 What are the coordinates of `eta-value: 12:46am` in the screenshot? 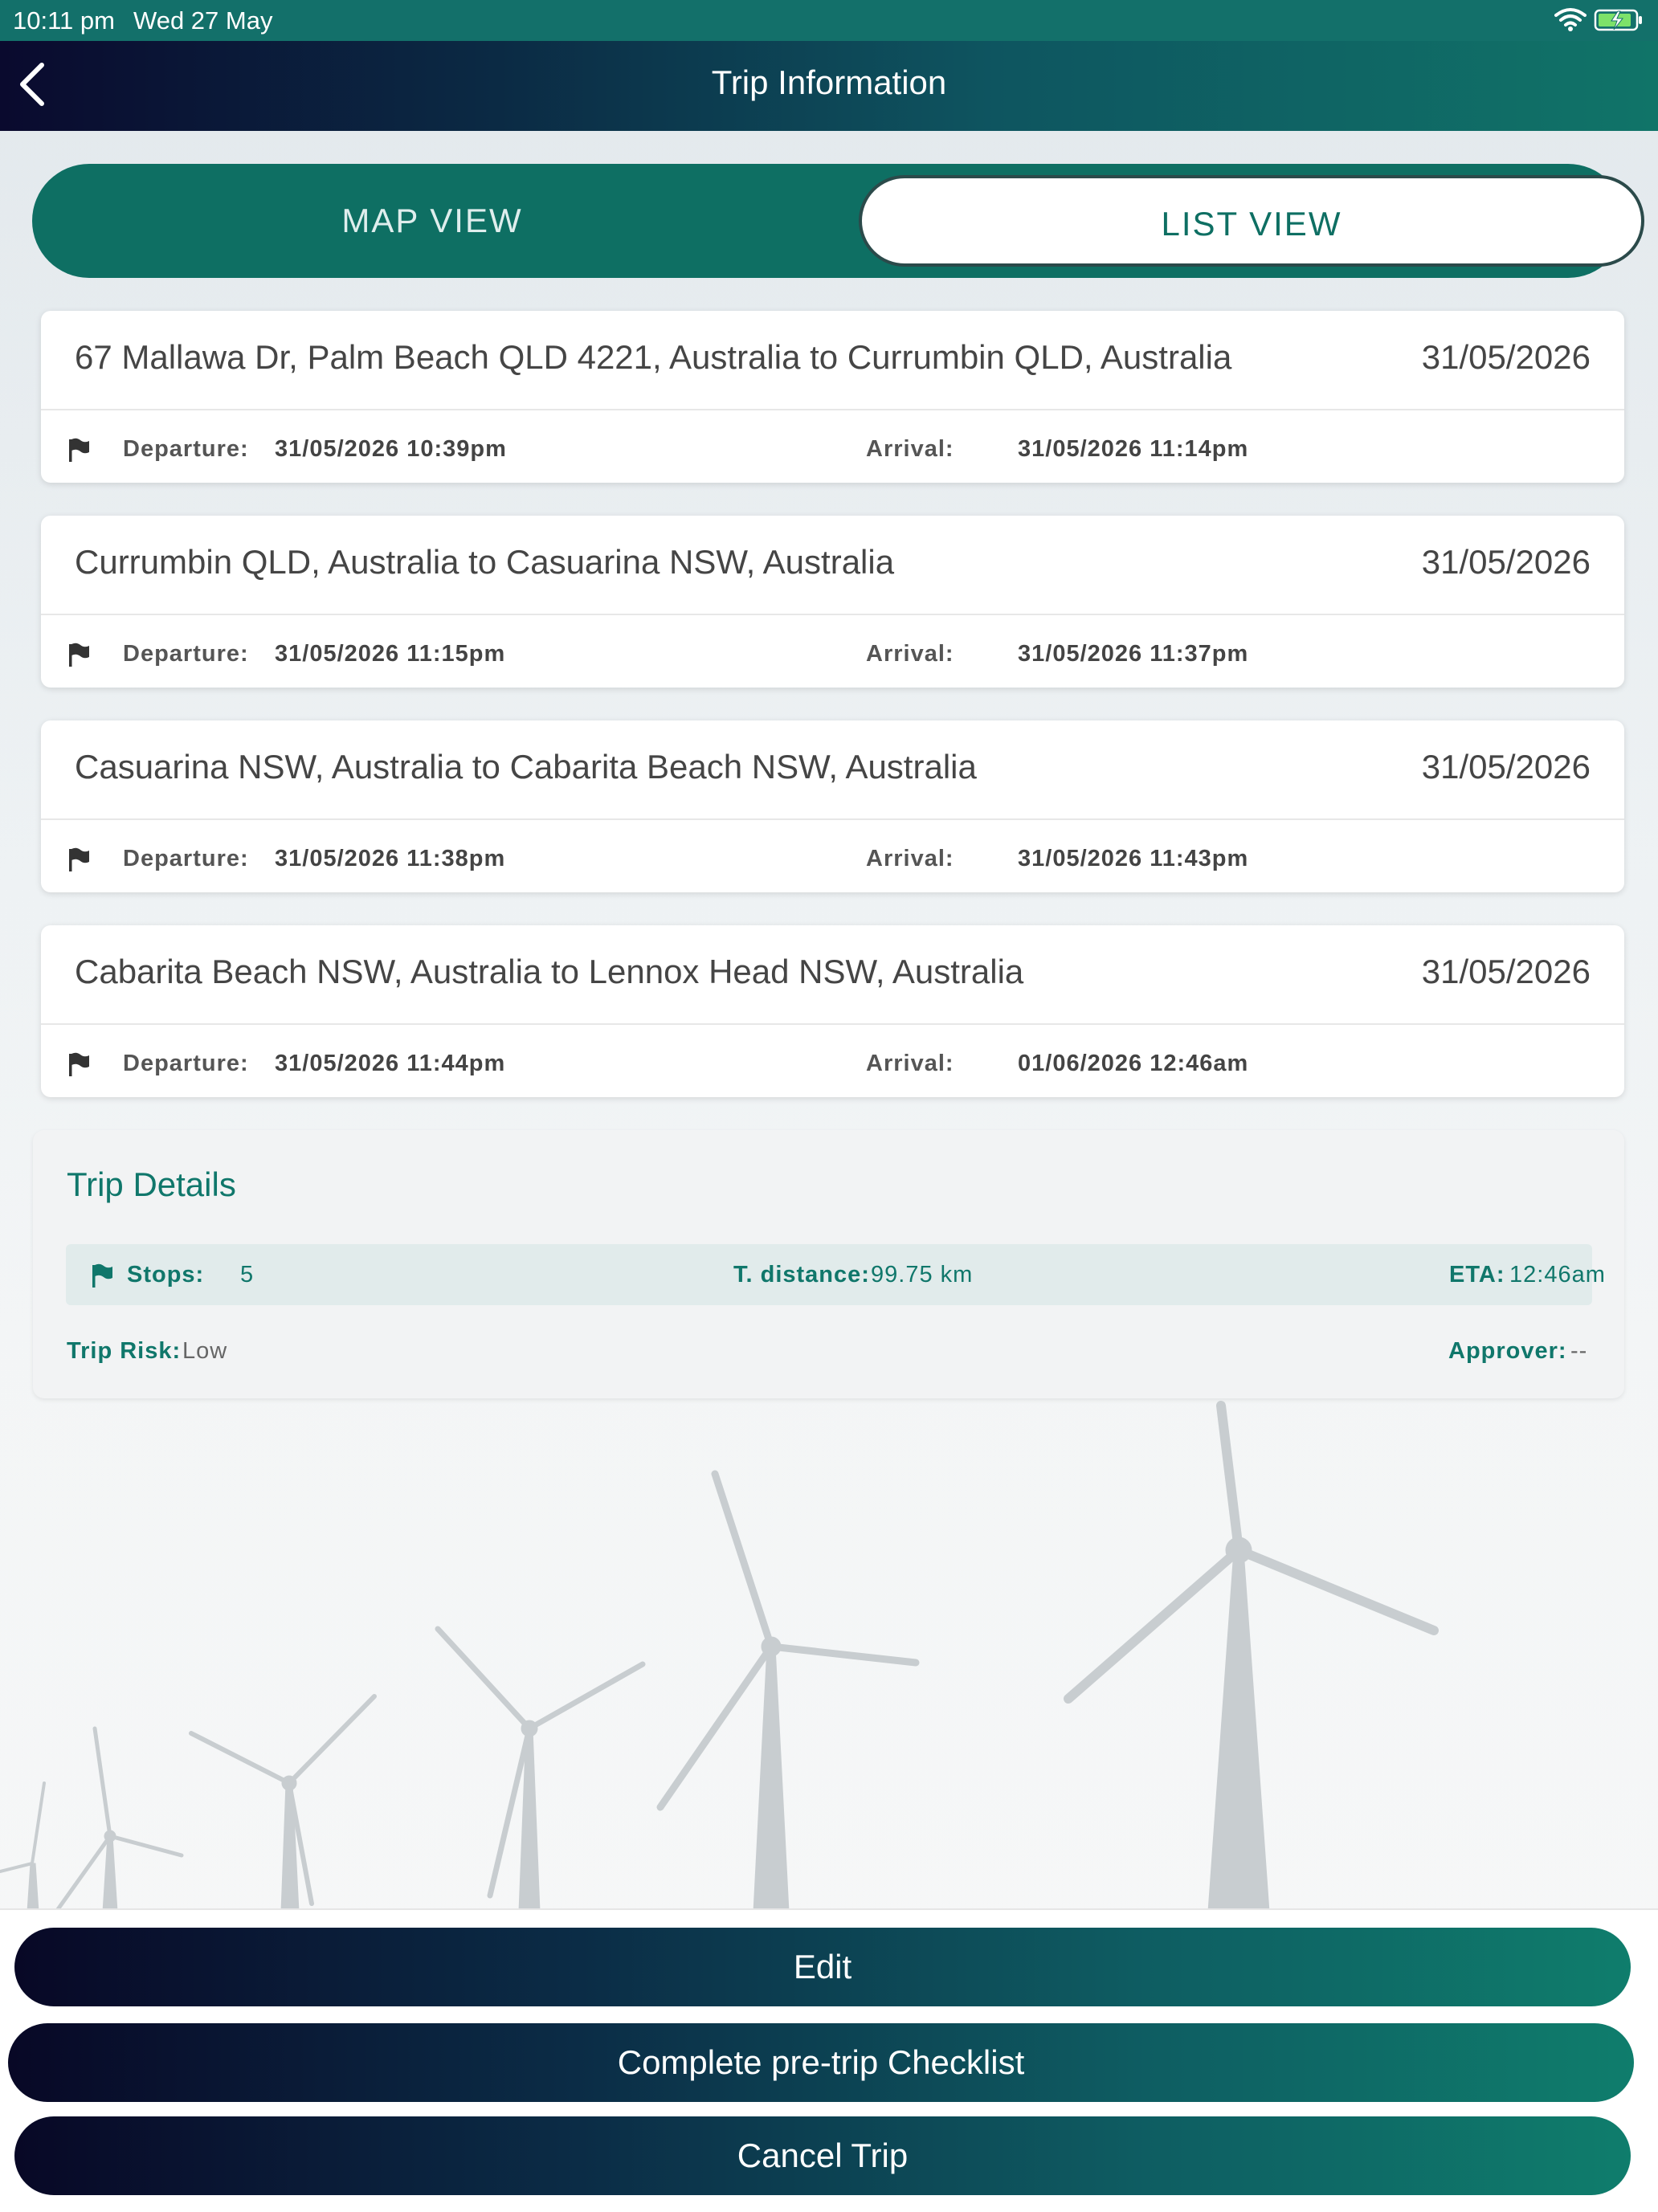 It's located at (1557, 1275).